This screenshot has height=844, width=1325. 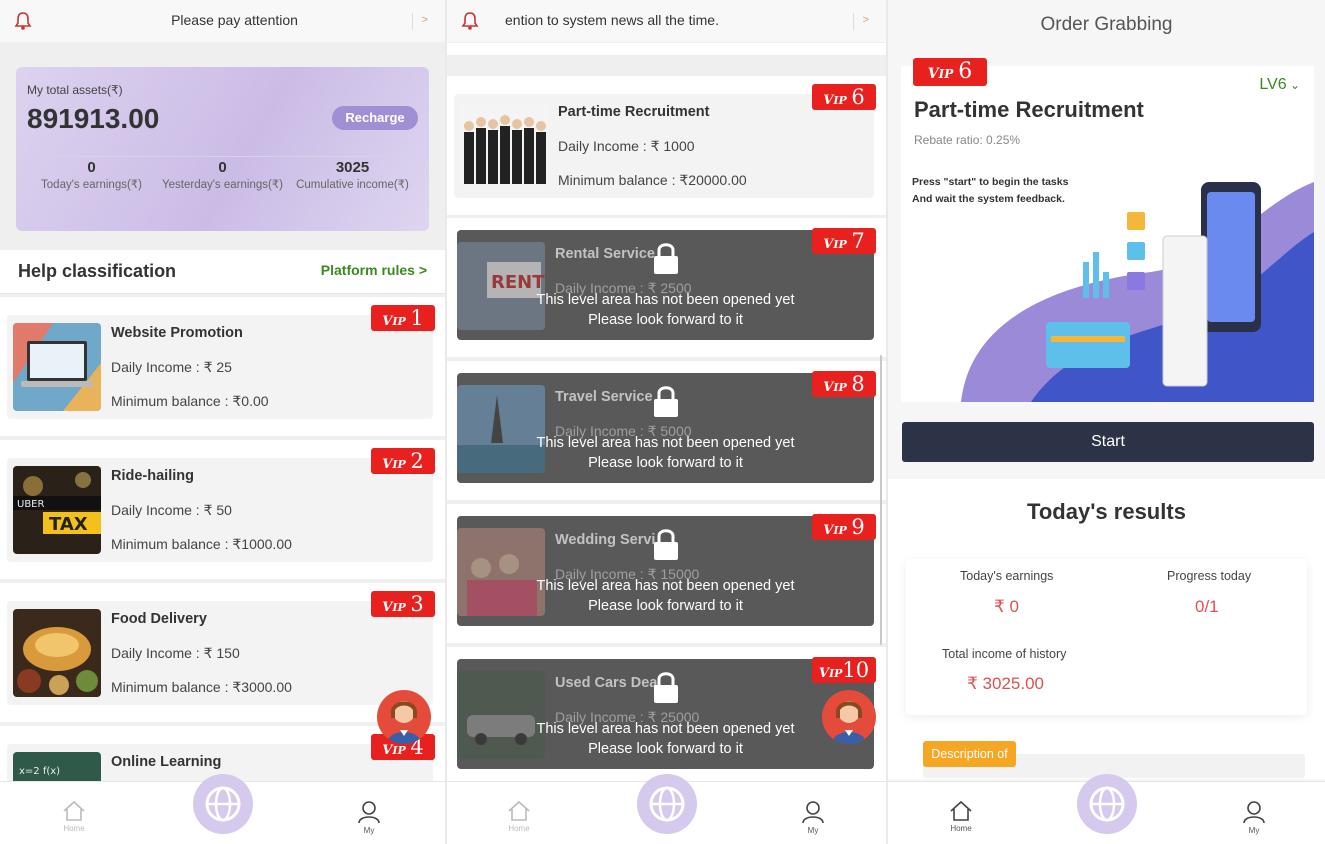 I want to click on bottom-nav: Home My, so click(x=666, y=809).